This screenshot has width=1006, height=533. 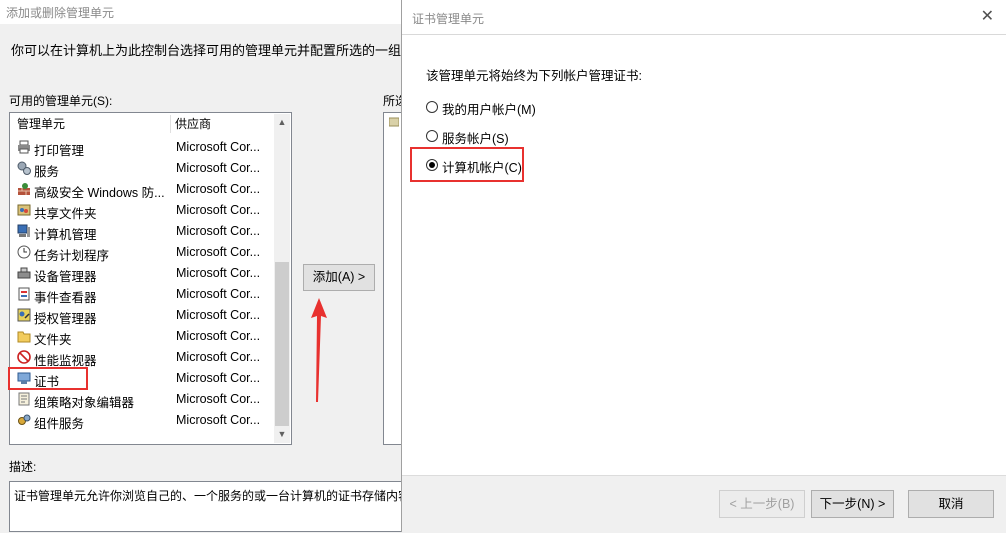 What do you see at coordinates (282, 122) in the screenshot?
I see `scroll-up-arrow-icon: ▲` at bounding box center [282, 122].